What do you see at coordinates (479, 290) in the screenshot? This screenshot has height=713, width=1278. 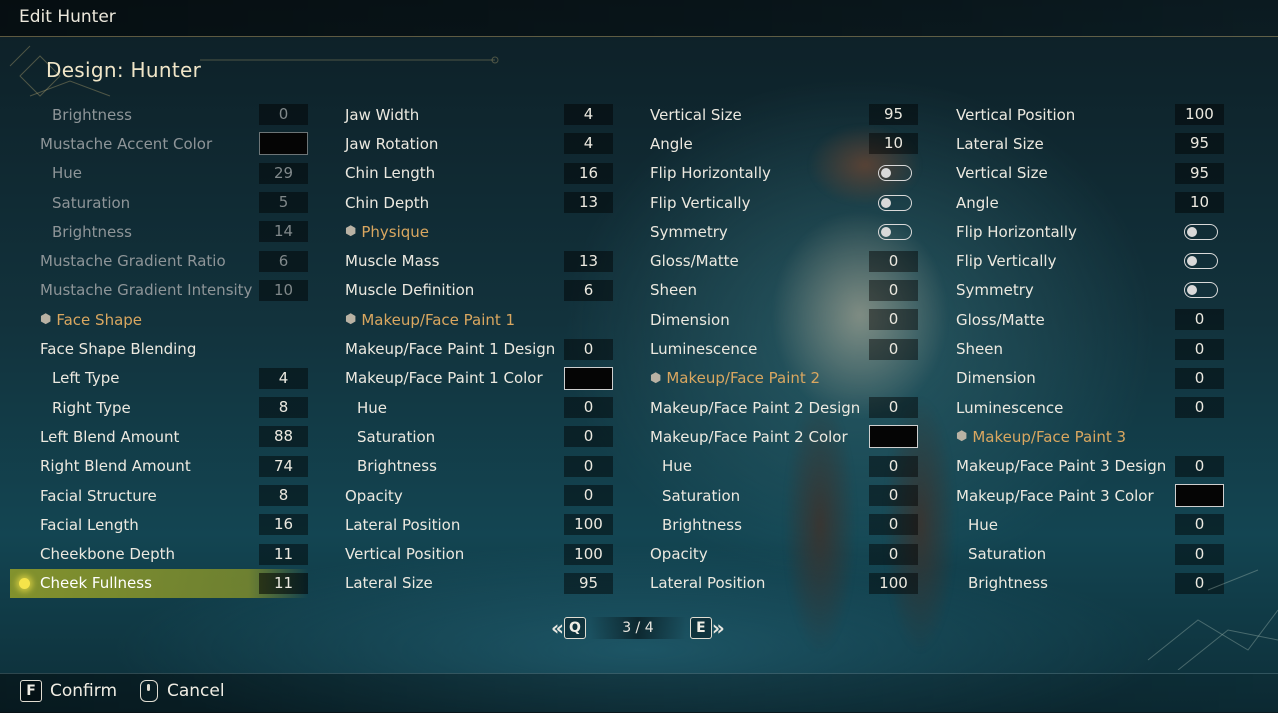 I see `setting-row-muscle-definition: Muscle Definition 6` at bounding box center [479, 290].